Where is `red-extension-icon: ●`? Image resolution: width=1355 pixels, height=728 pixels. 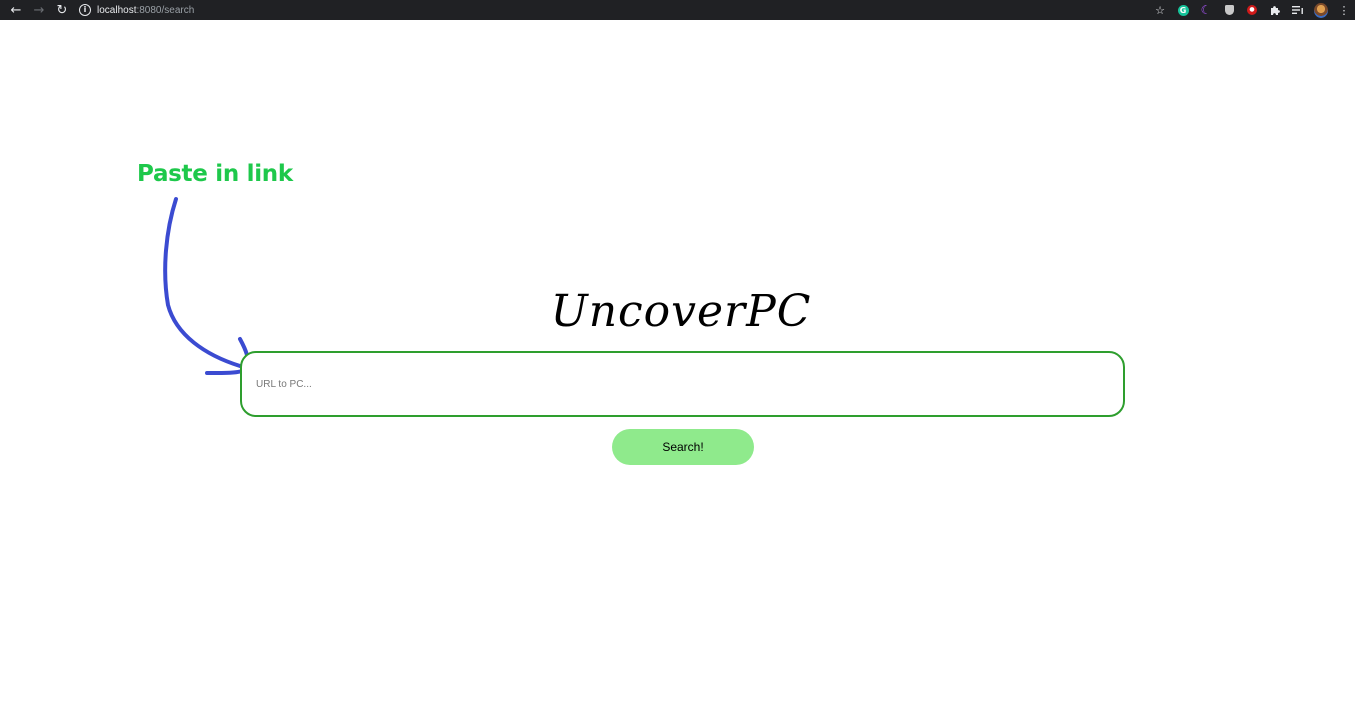 red-extension-icon: ● is located at coordinates (1252, 10).